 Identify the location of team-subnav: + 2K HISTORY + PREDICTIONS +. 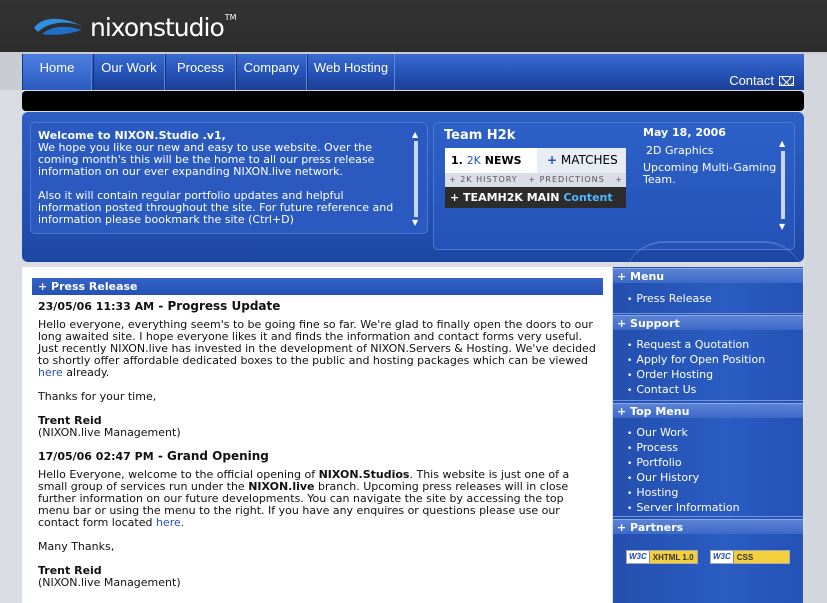
(535, 180).